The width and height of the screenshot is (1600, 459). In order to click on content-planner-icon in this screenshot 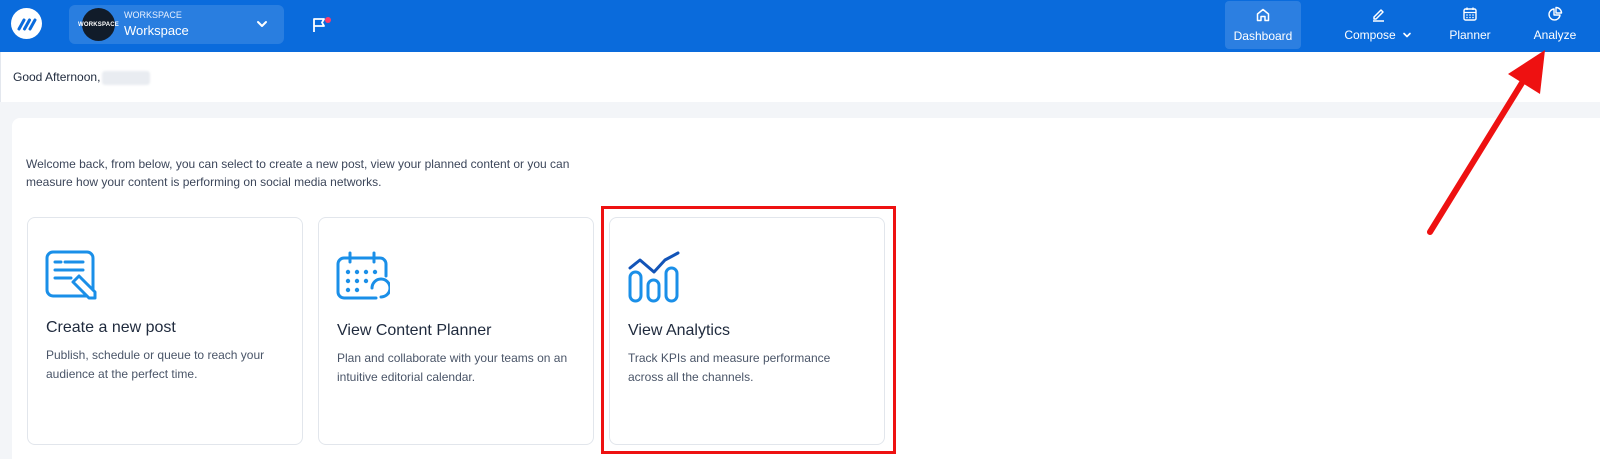, I will do `click(363, 275)`.